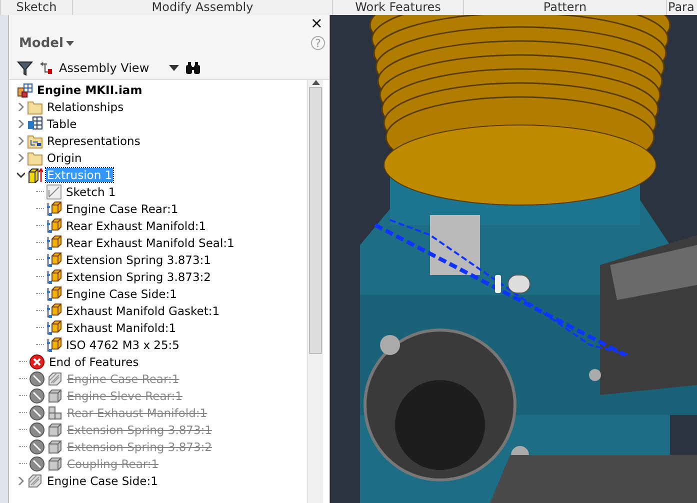 Image resolution: width=697 pixels, height=503 pixels. What do you see at coordinates (113, 463) in the screenshot?
I see `tree-item-label: Coupling Rear:1` at bounding box center [113, 463].